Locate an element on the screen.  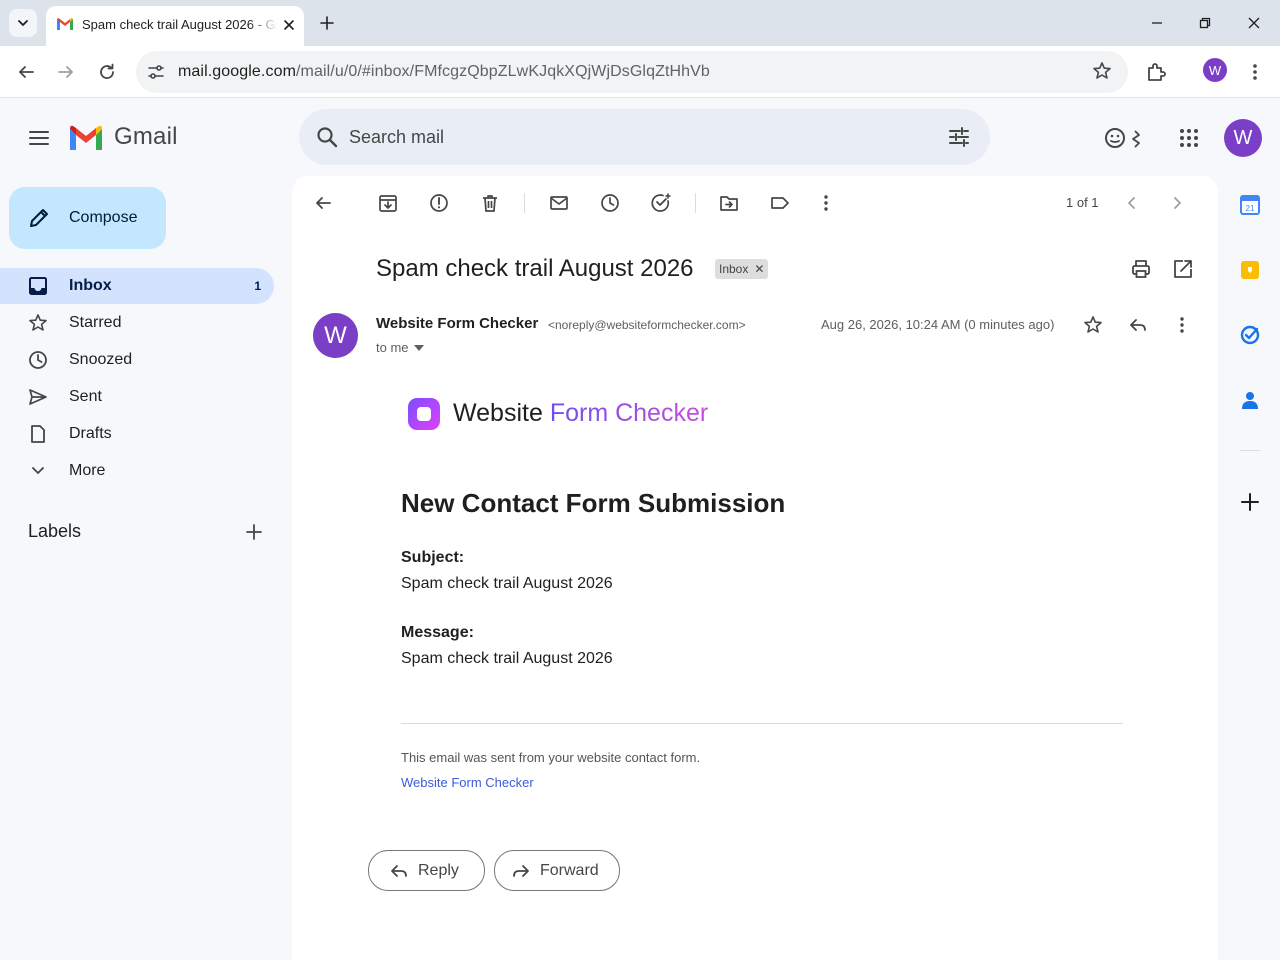
close-icon is located at coordinates (289, 25).